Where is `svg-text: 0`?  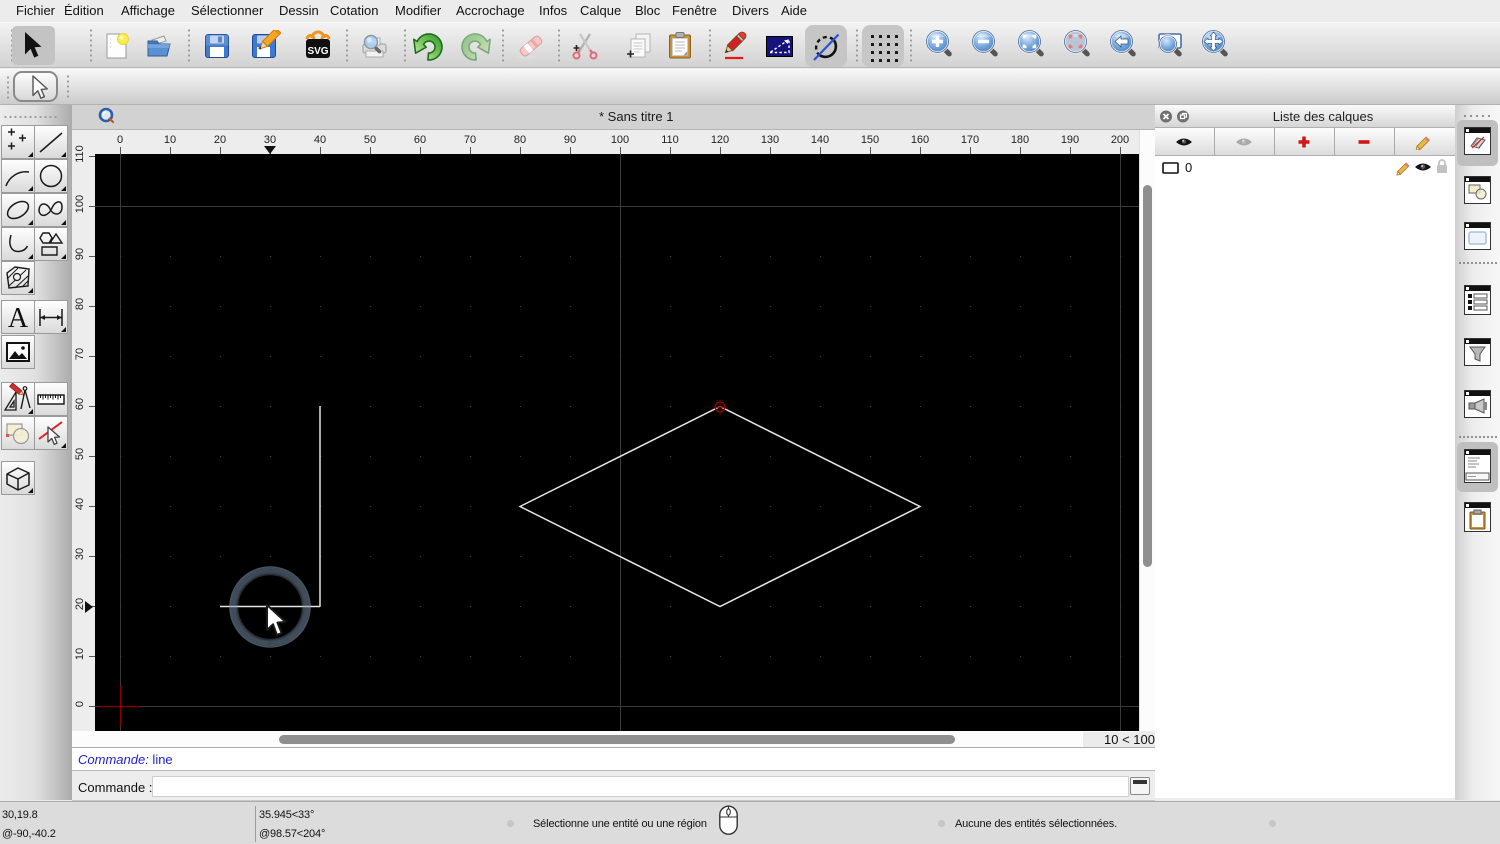
svg-text: 0 is located at coordinates (1188, 167).